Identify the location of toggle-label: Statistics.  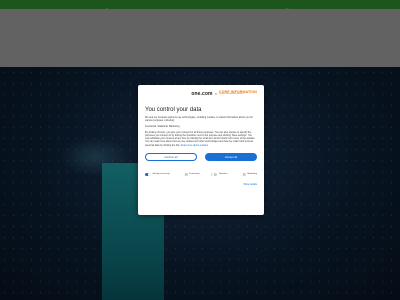
(223, 174).